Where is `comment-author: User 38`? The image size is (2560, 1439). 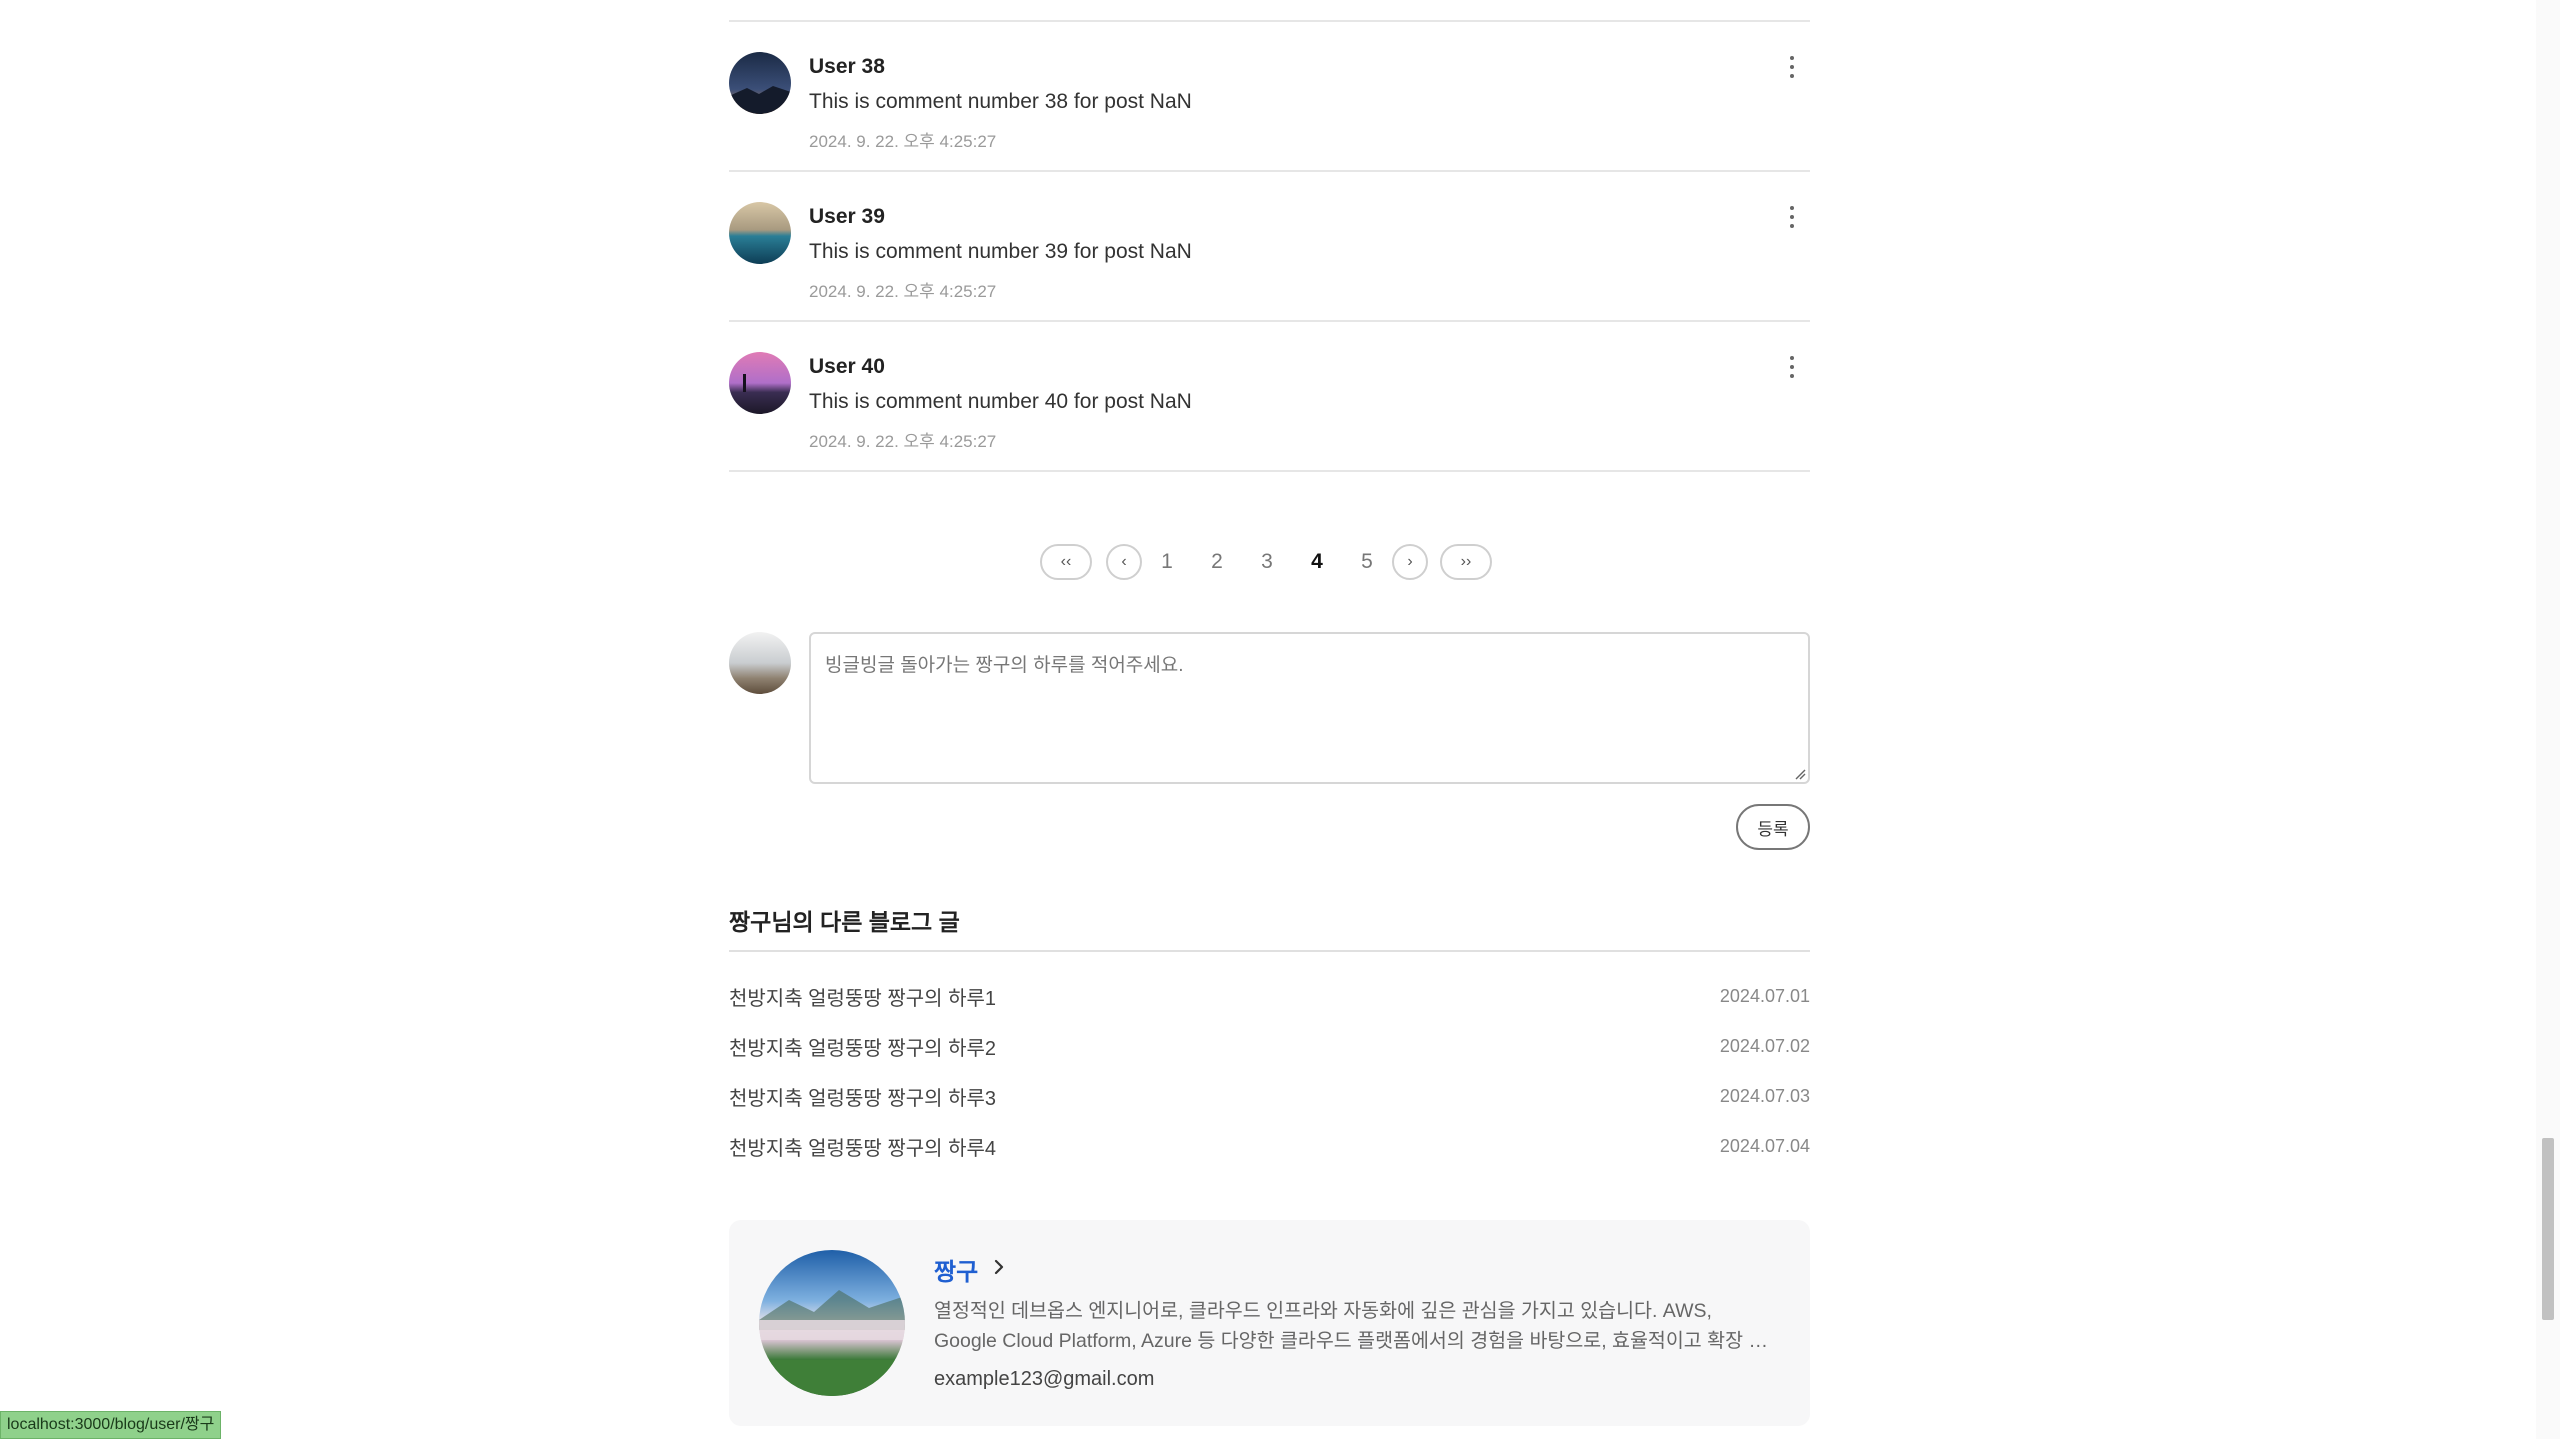 comment-author: User 38 is located at coordinates (847, 66).